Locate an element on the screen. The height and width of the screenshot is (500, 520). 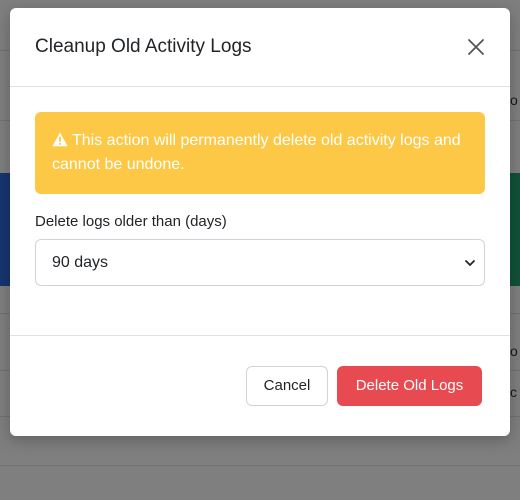
days-field-label: Delete logs older than (days) is located at coordinates (131, 221).